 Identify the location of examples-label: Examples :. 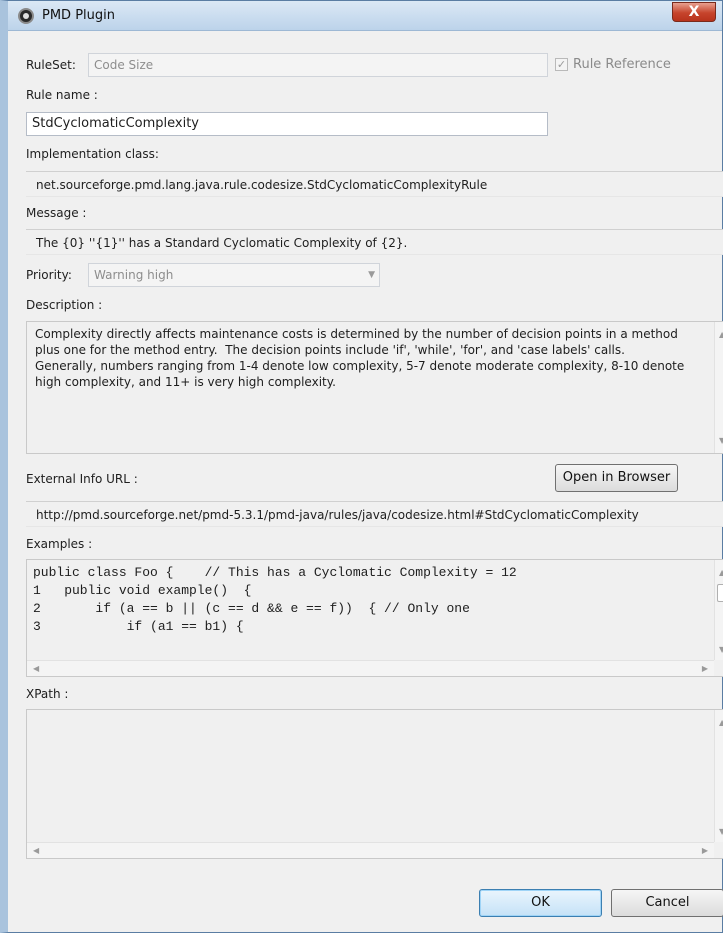
(59, 544).